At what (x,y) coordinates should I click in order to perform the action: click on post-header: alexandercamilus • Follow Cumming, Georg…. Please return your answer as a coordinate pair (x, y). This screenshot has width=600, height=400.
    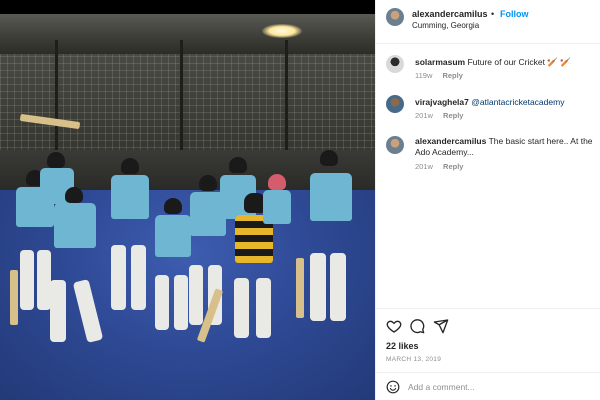
    Looking at the image, I should click on (488, 22).